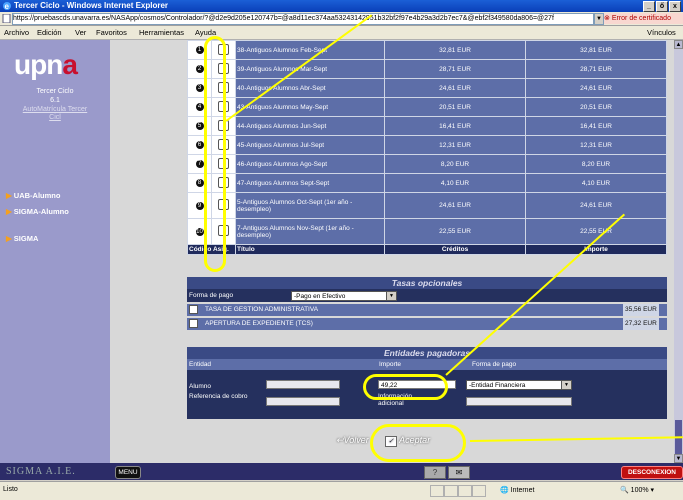 The height and width of the screenshot is (500, 683). Describe the element at coordinates (599, 19) in the screenshot. I see `url-dropdown-icon: ▼` at that location.